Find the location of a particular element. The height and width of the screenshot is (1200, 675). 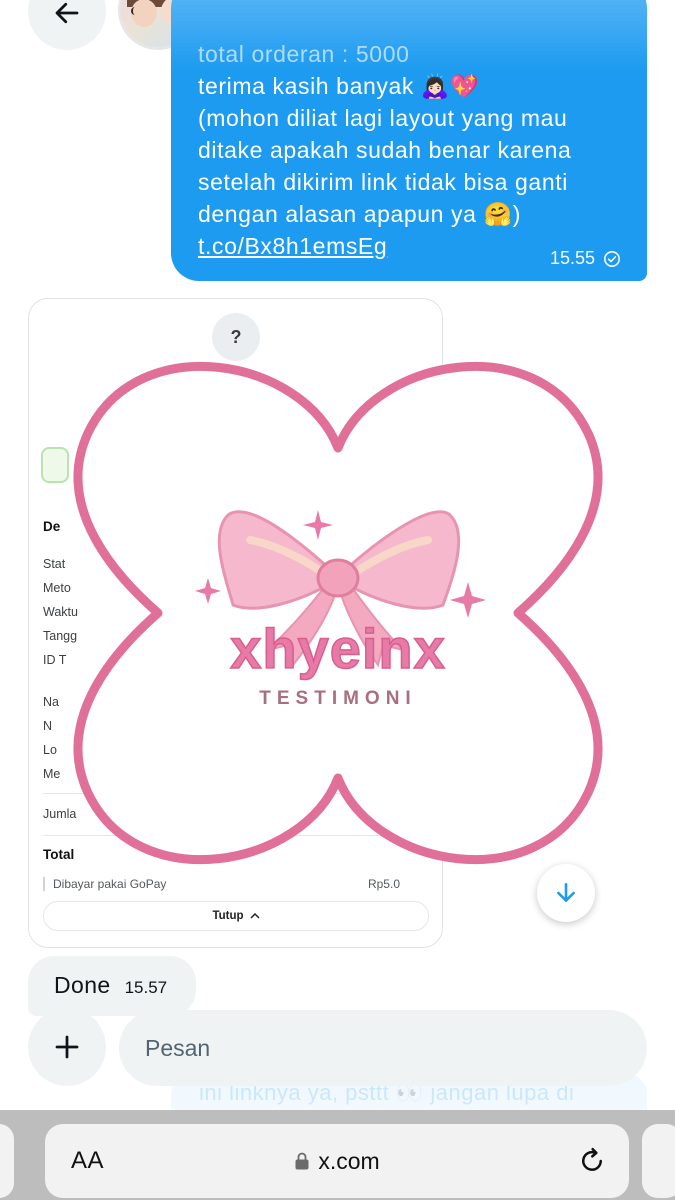

xhyeinx-logo: xhyeinx TESTIMONI is located at coordinates (340, 609).